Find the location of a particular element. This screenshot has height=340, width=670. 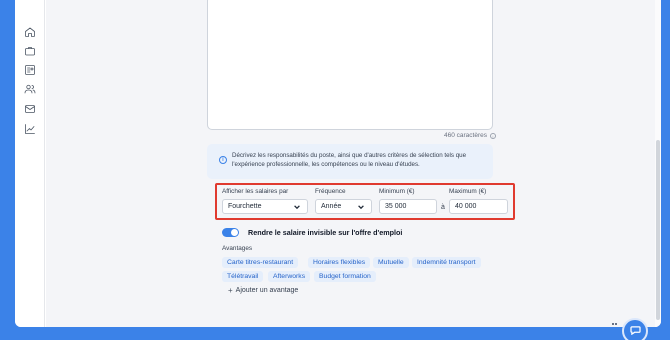

scrollbar-track is located at coordinates (658, 163).